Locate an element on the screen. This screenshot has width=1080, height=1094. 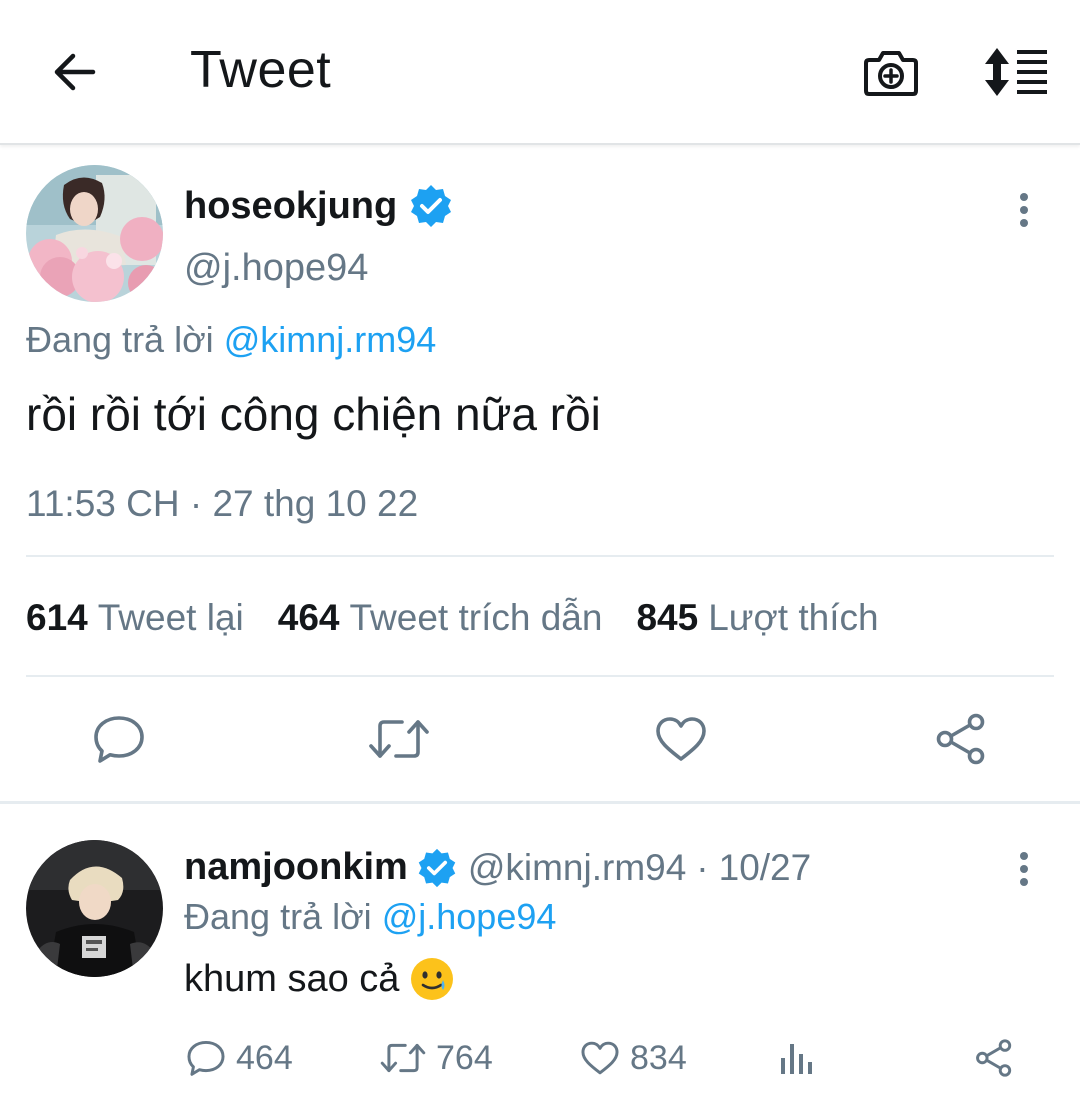
display-name: hoseokjung is located at coordinates (290, 206).